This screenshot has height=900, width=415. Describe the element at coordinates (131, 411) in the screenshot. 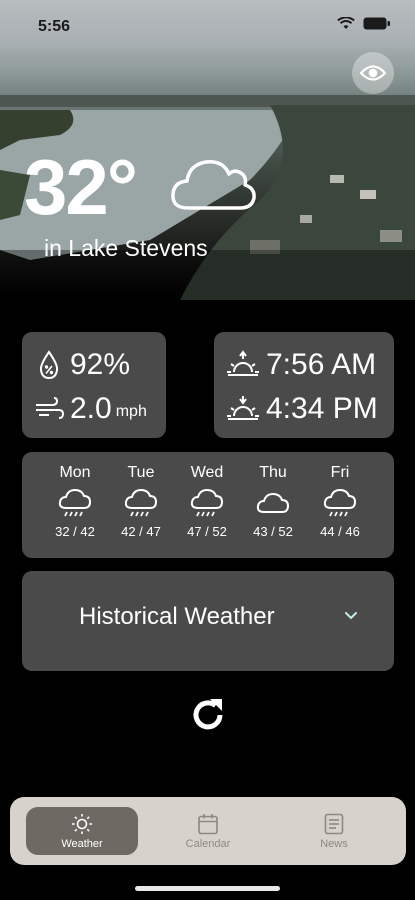

I see `wind-unit: mph` at that location.